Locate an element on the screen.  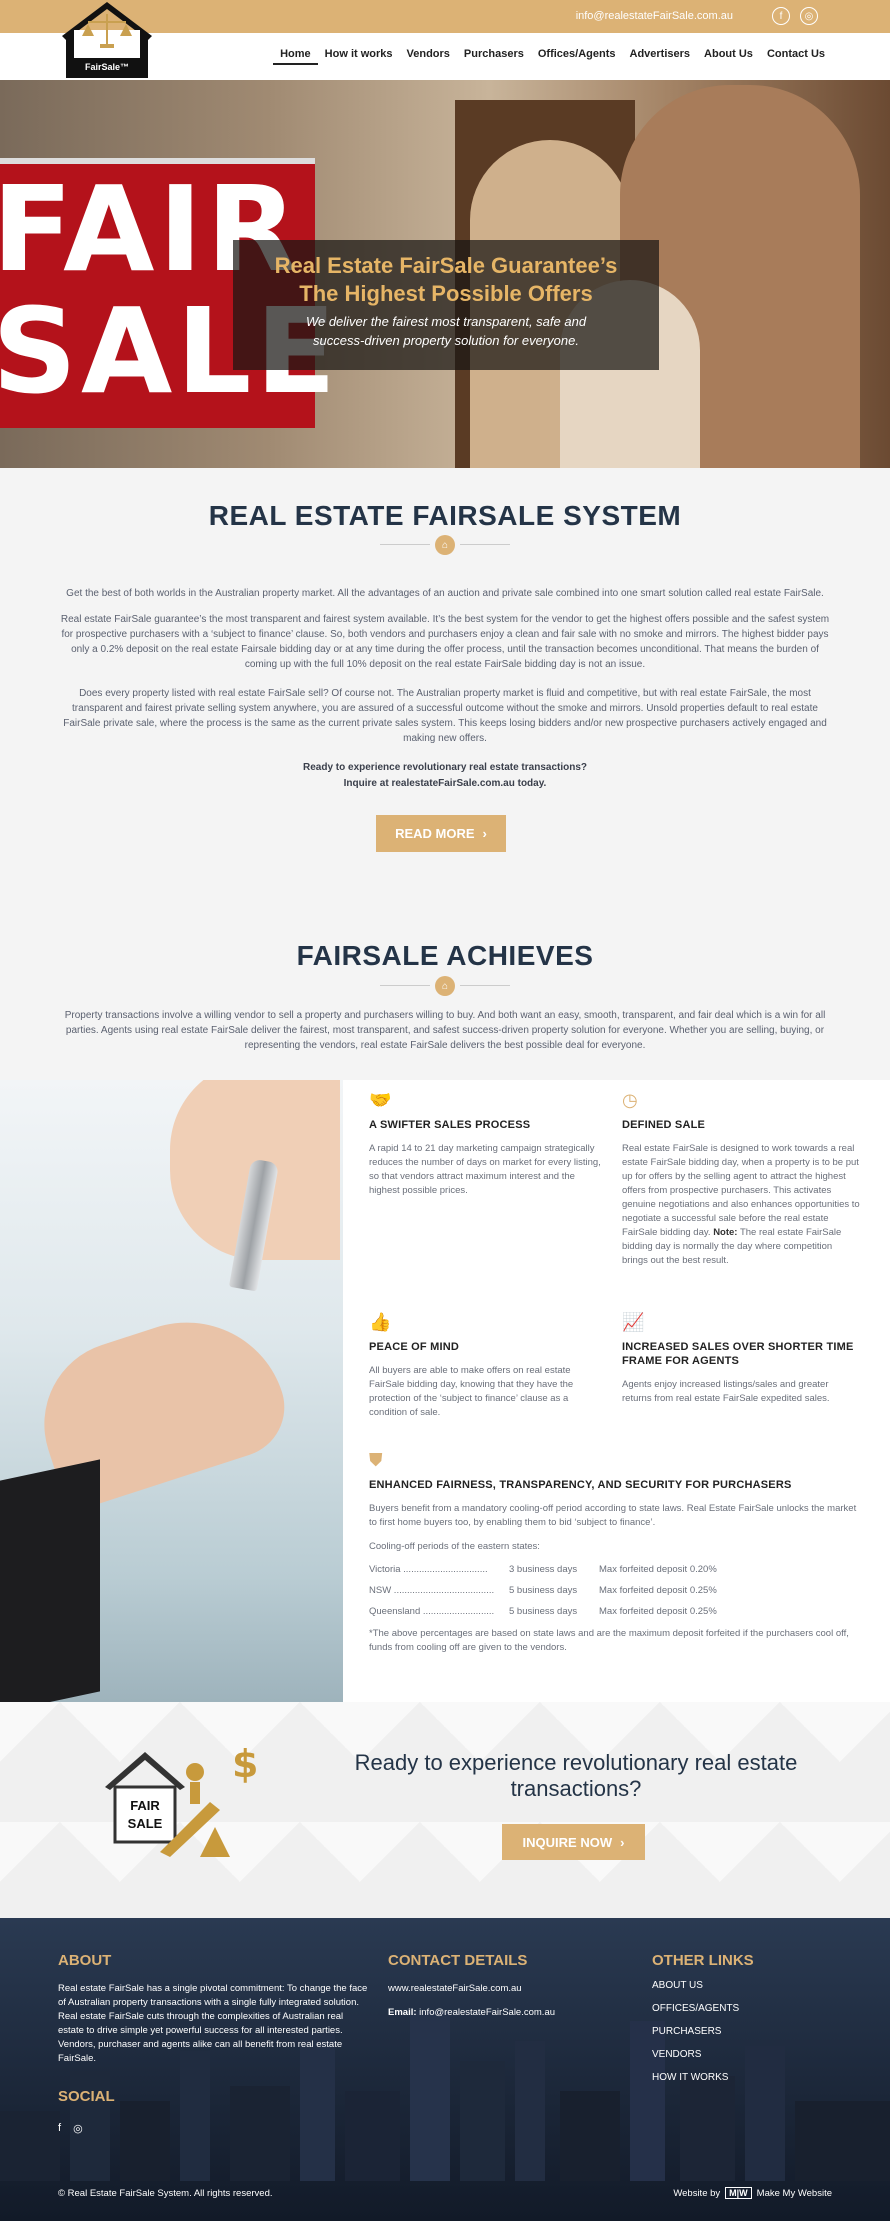
footer-credit: Website by M|W Make My Website is located at coordinates (752, 2193).